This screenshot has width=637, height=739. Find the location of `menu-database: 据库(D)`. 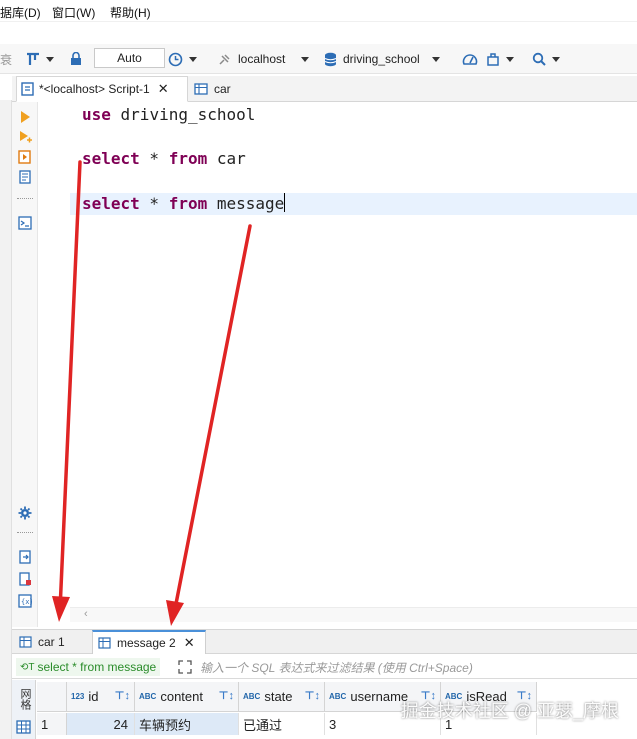

menu-database: 据库(D) is located at coordinates (20, 12).